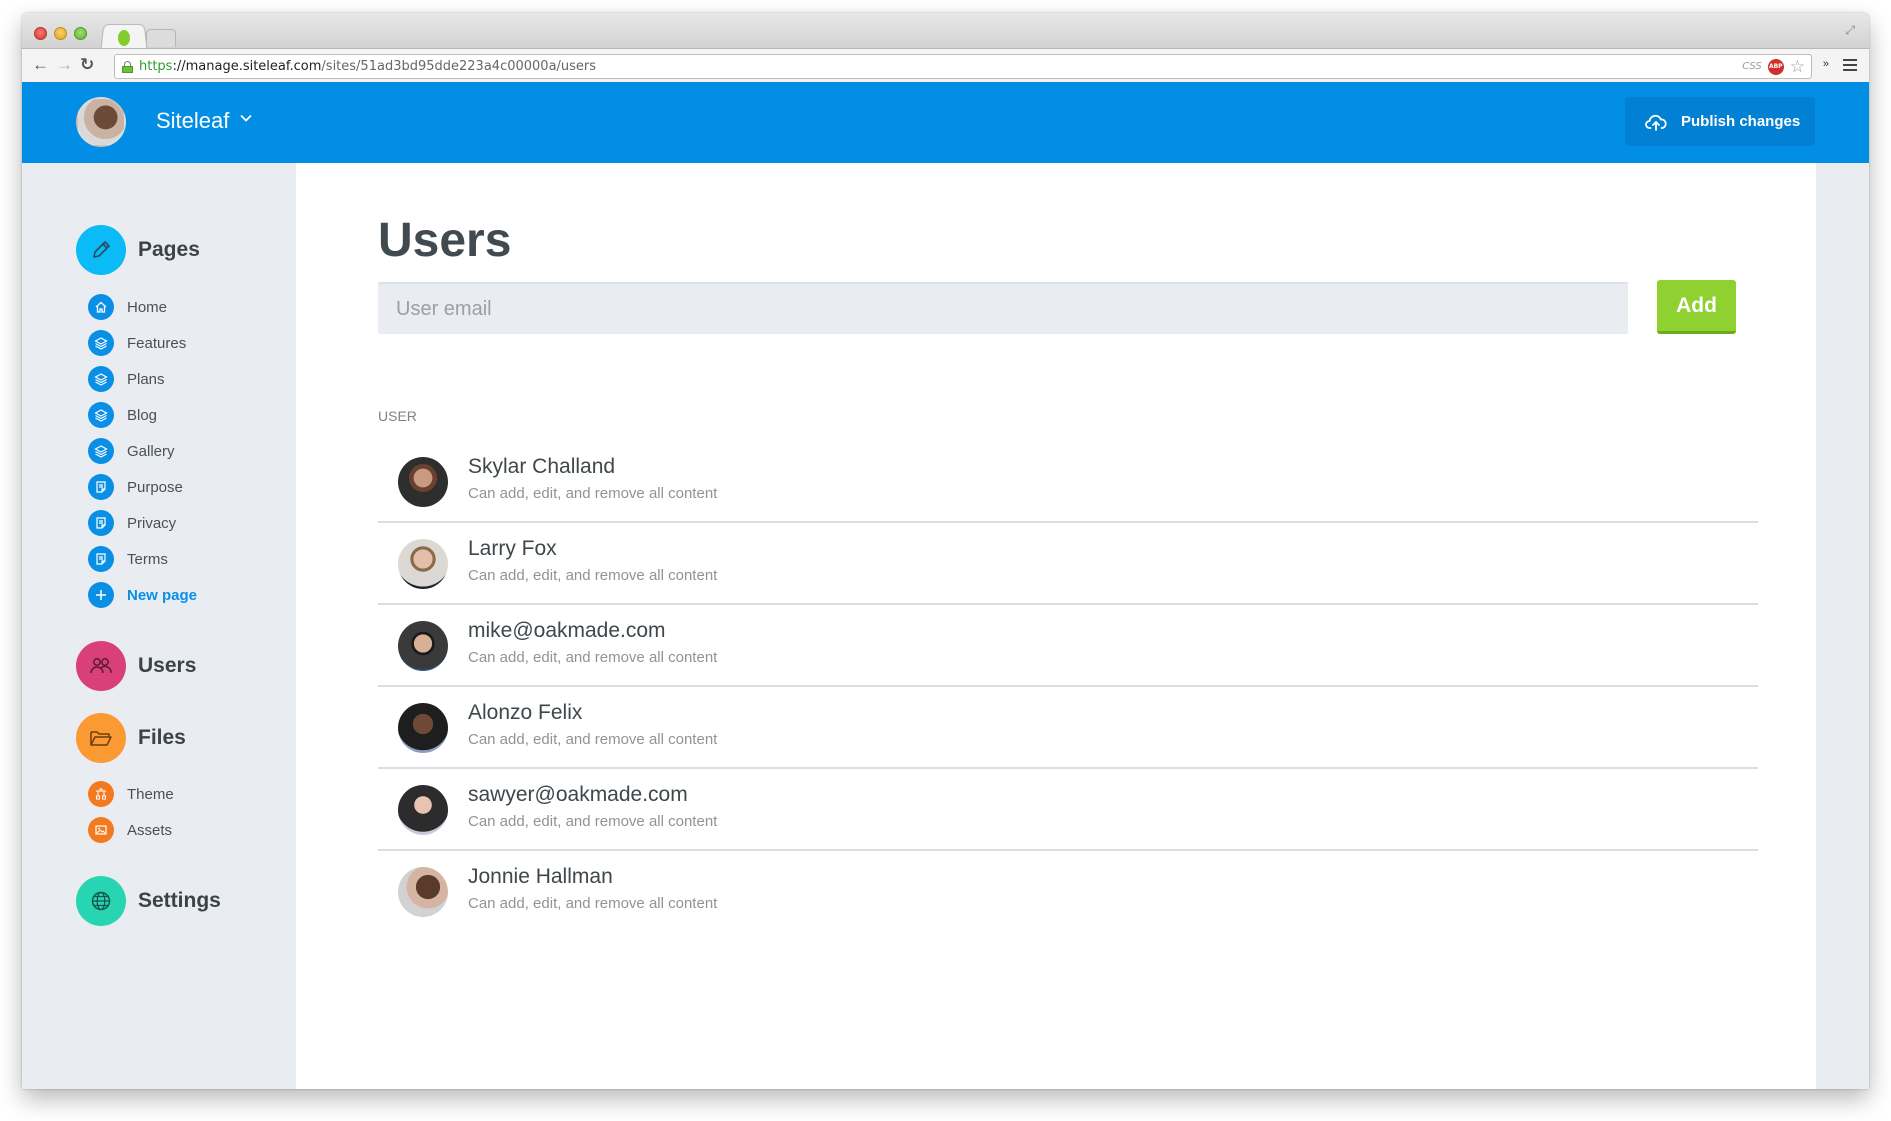  I want to click on url-scheme: https, so click(156, 66).